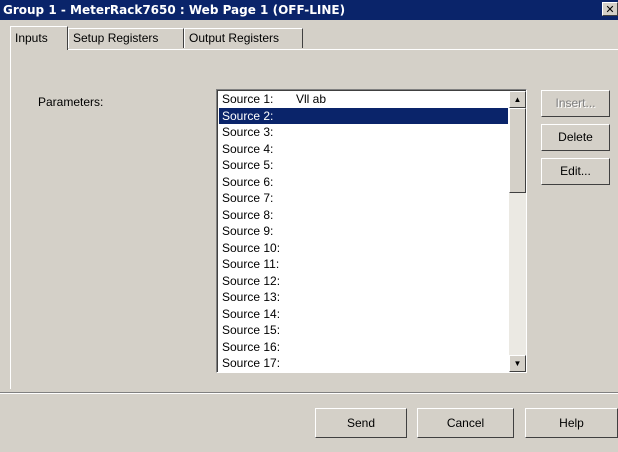  Describe the element at coordinates (363, 281) in the screenshot. I see `list-item: Source 12:` at that location.